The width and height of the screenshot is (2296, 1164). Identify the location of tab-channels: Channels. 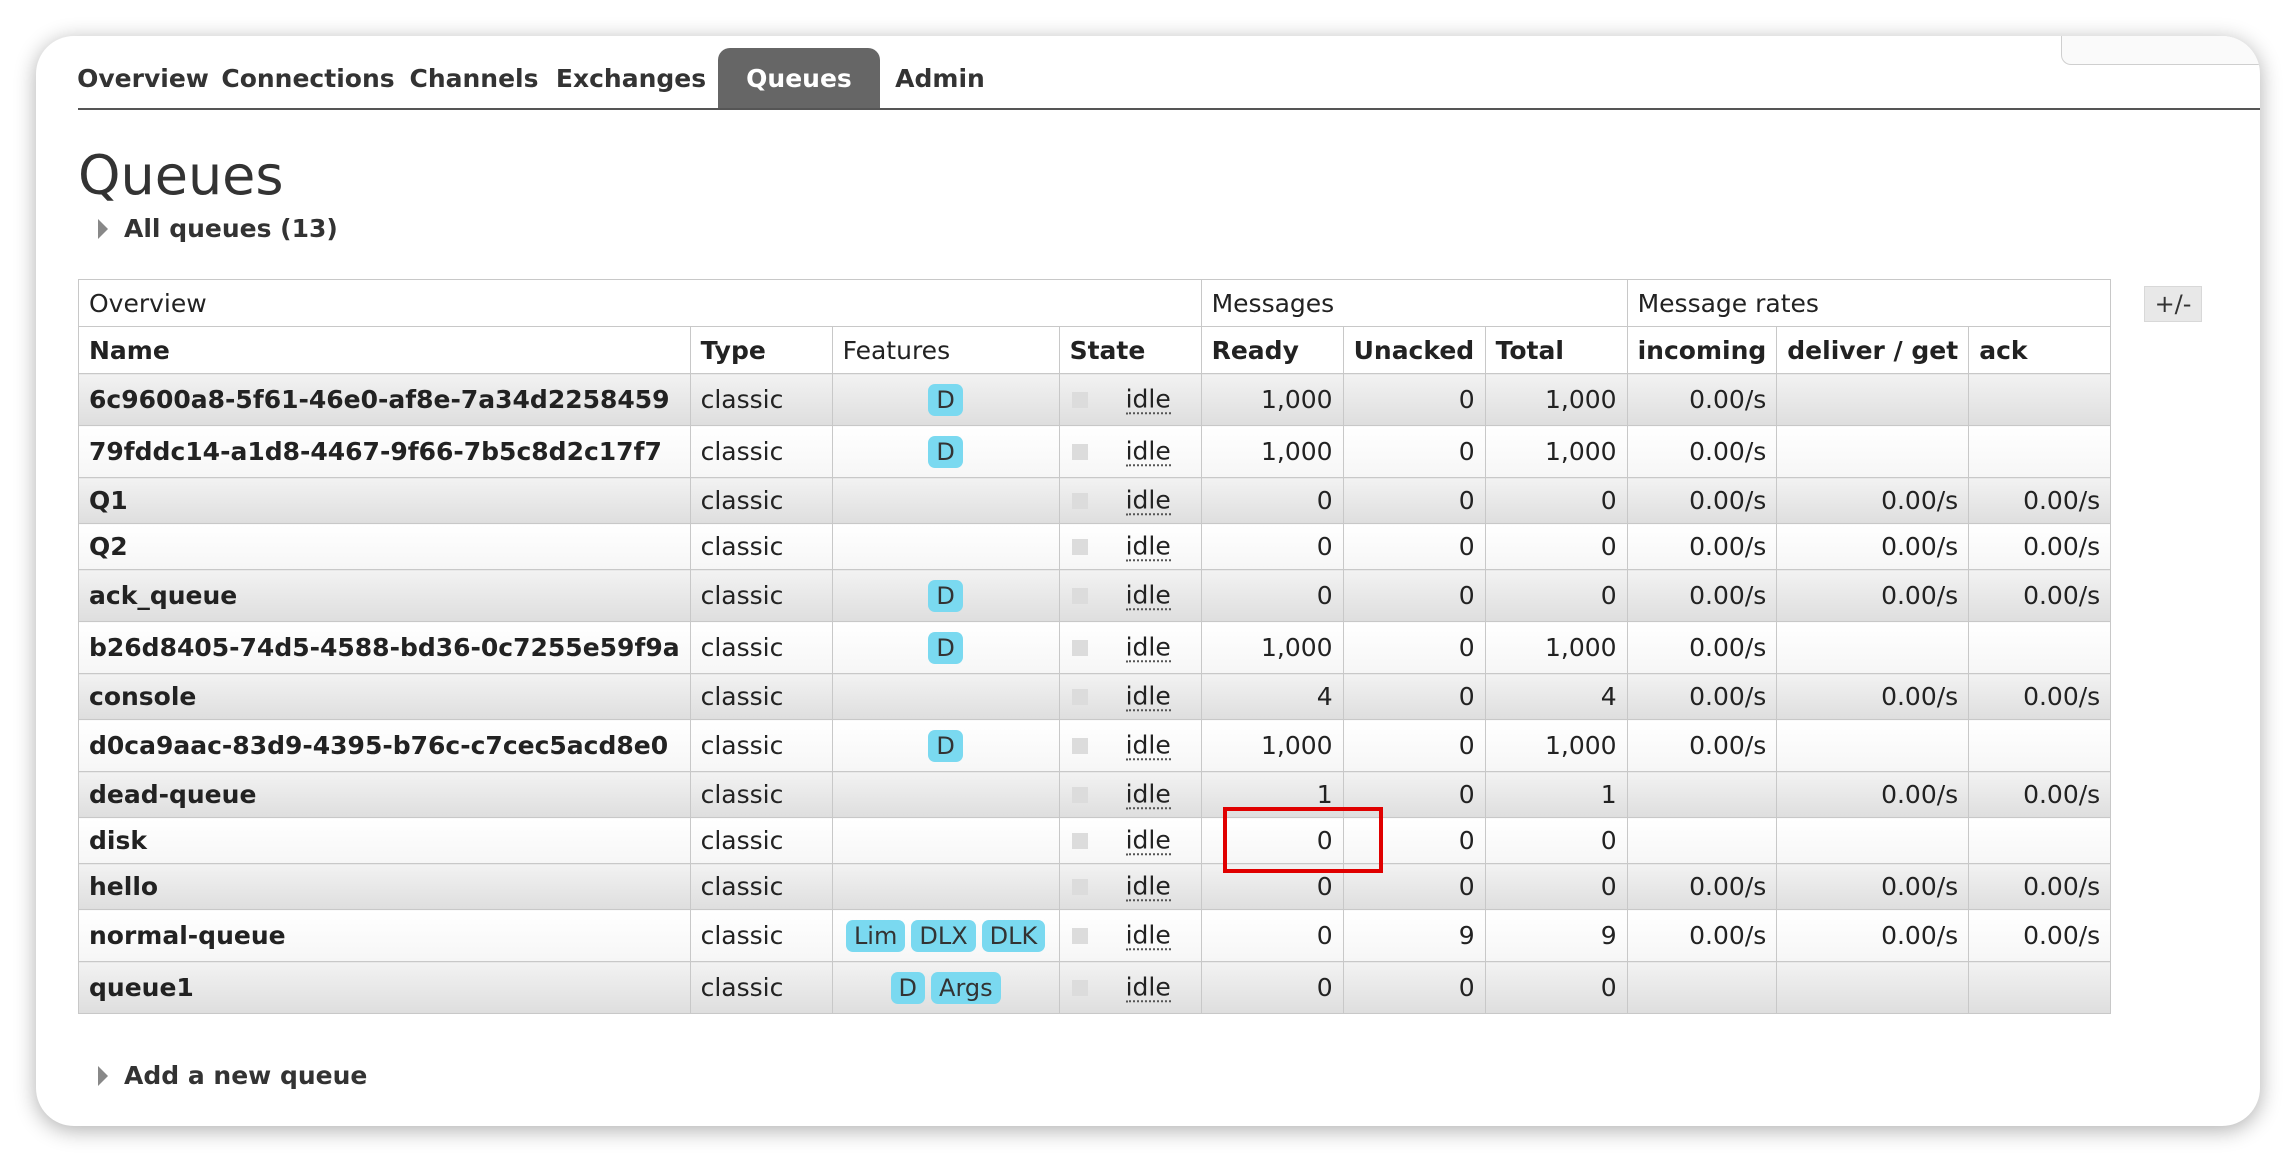
(474, 78).